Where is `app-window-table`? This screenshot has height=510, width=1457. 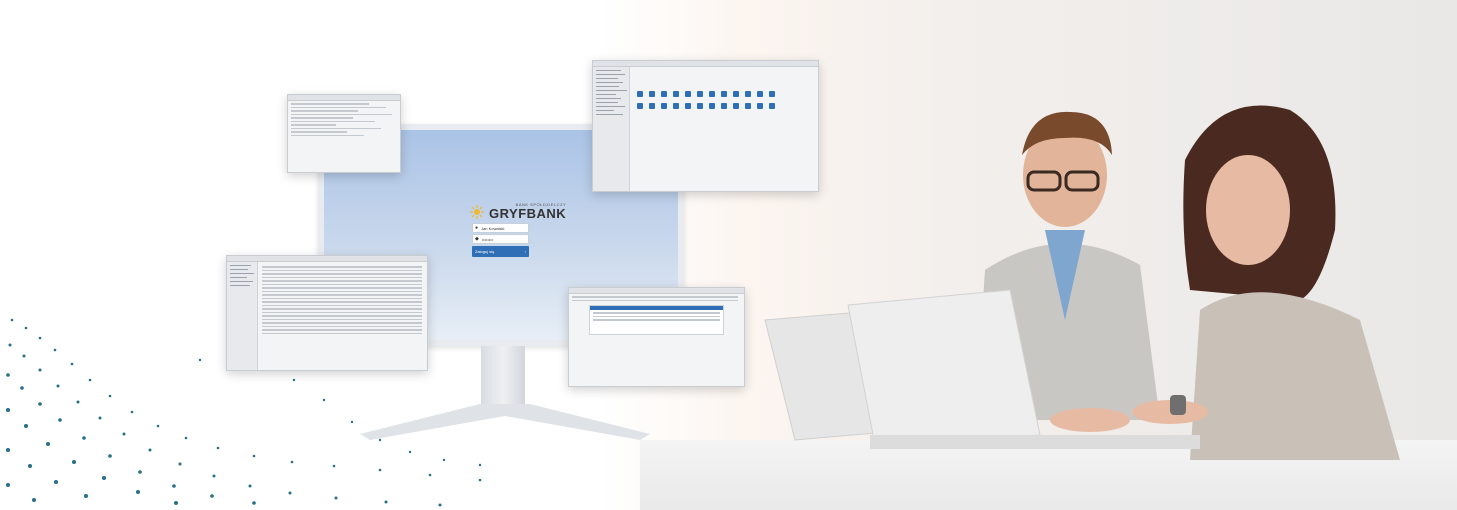
app-window-table is located at coordinates (327, 313).